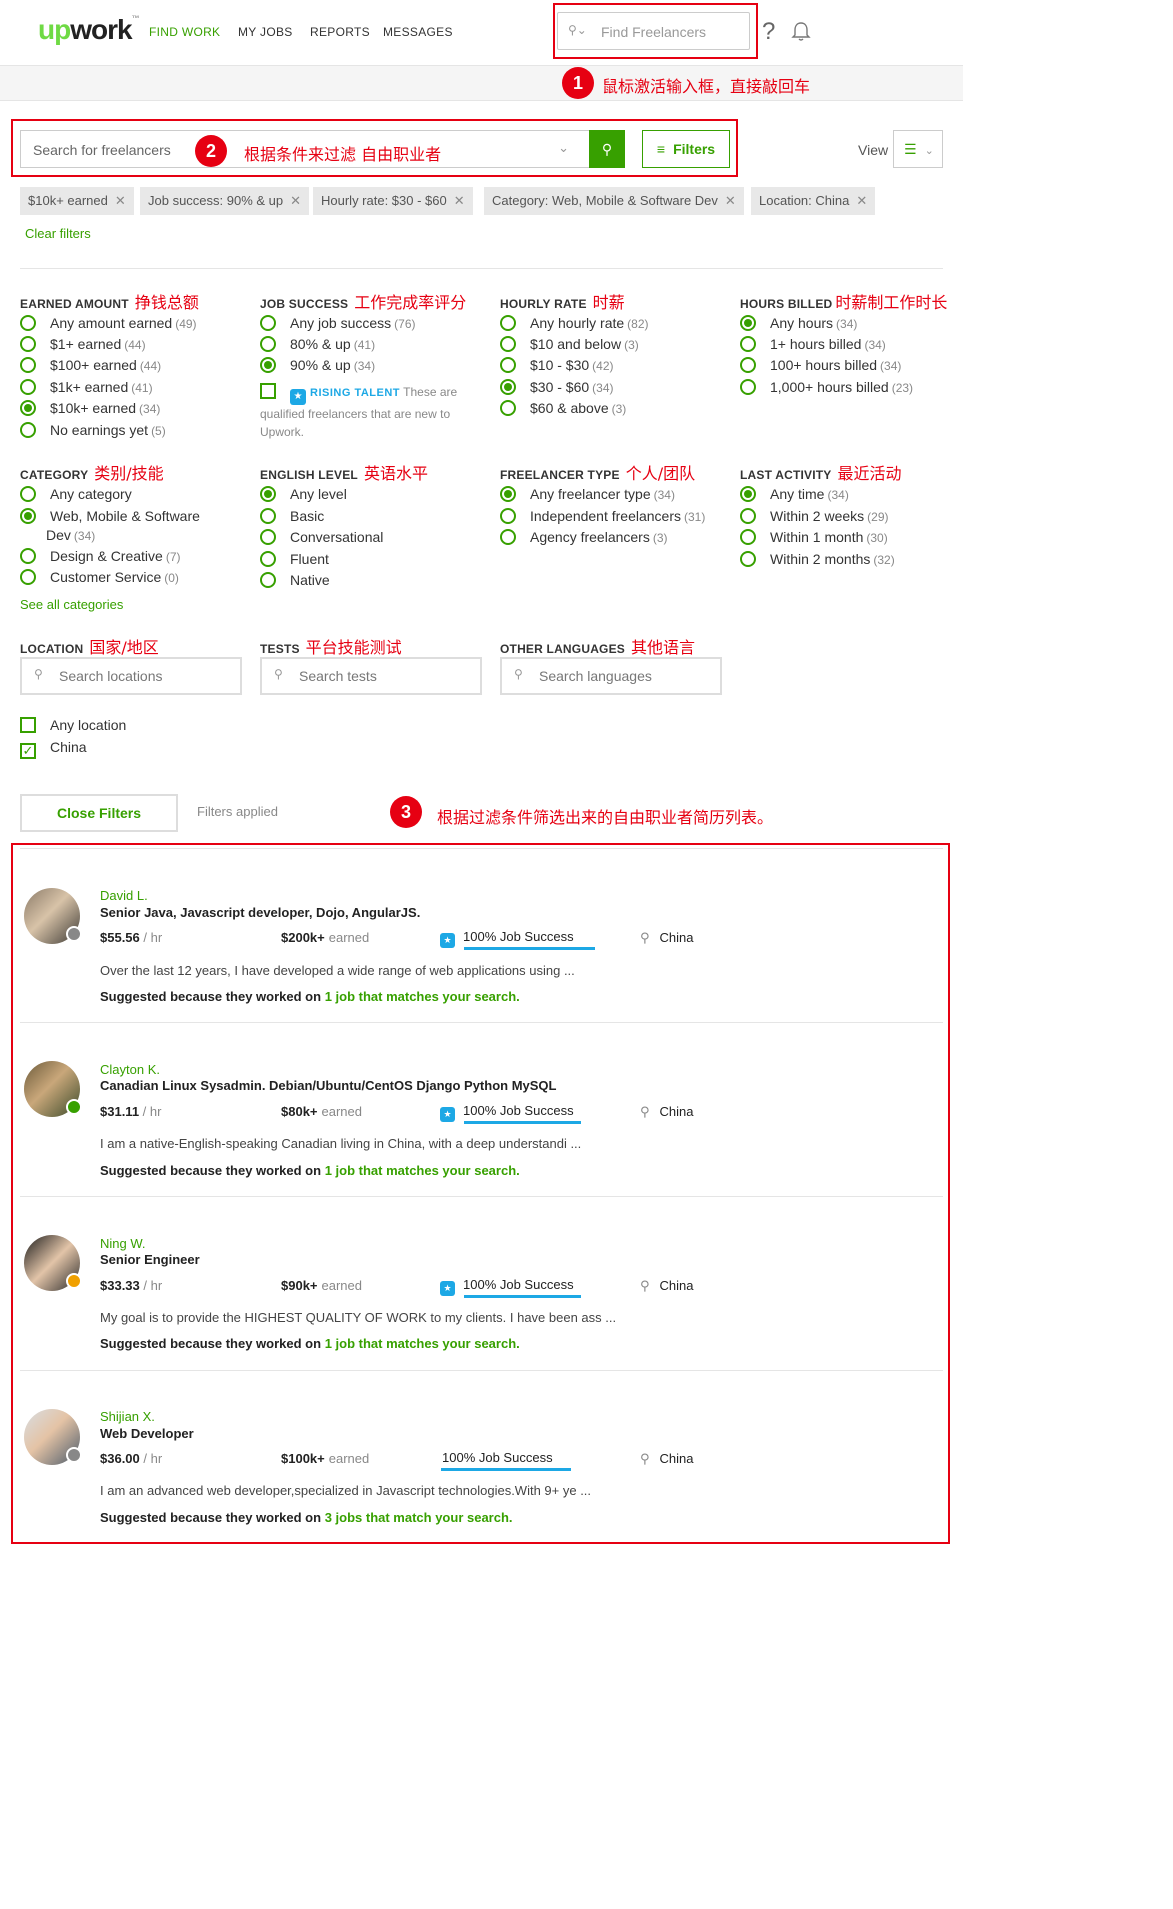 This screenshot has height=1909, width=1173. I want to click on location: ⚲ China, so click(667, 1458).